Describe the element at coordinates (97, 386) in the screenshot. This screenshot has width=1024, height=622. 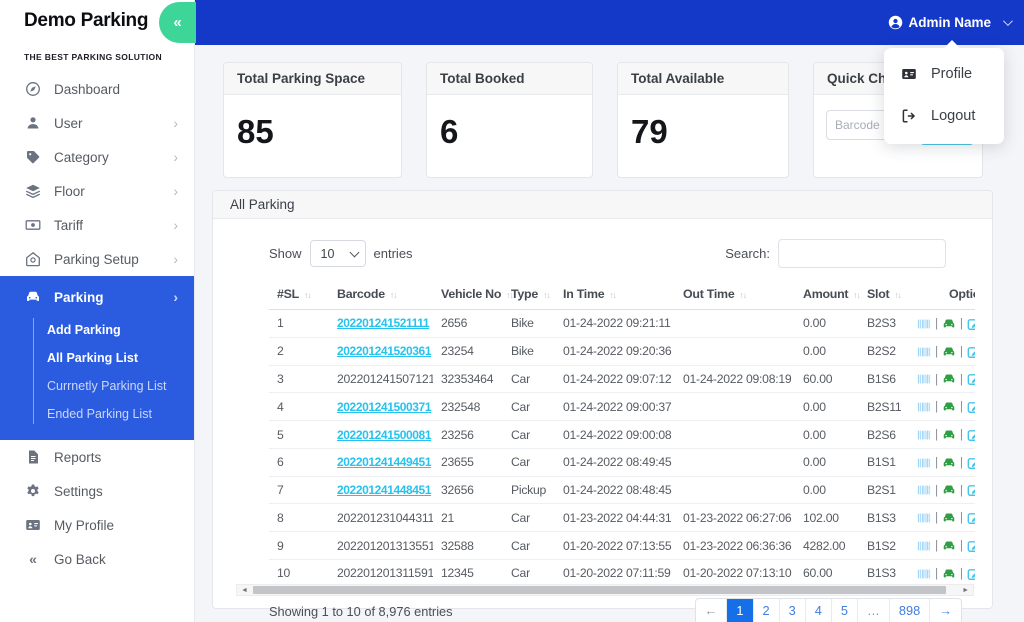
I see `sidebar-subitem-currnetly-parking-list: Currnetly Parking List` at that location.